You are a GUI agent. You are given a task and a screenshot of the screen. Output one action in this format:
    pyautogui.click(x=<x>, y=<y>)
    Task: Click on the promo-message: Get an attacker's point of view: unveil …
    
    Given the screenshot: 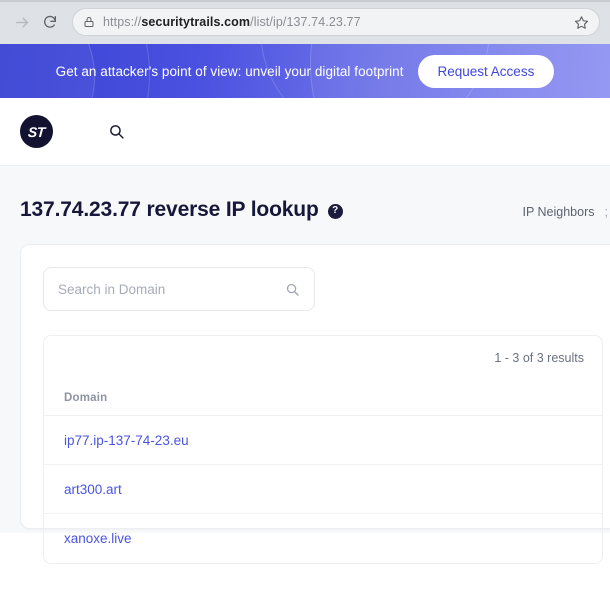 What is the action you would take?
    pyautogui.click(x=229, y=71)
    